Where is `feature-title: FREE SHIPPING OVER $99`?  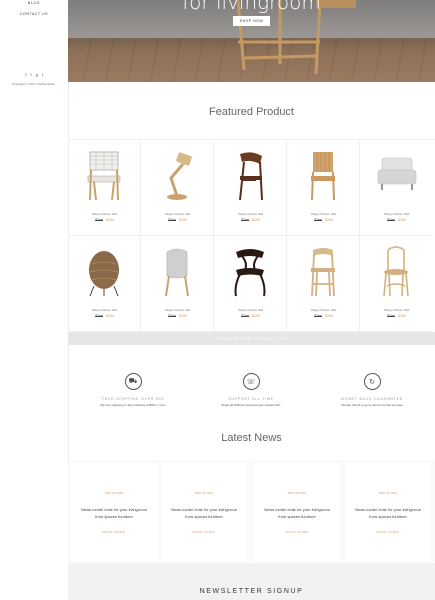
feature-title: FREE SHIPPING OVER $99 is located at coordinates (133, 399).